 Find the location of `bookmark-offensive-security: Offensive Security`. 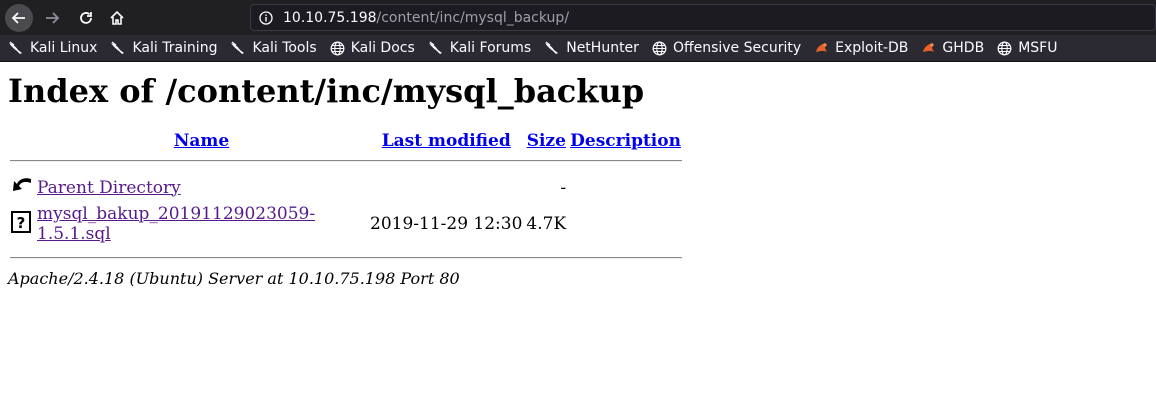

bookmark-offensive-security: Offensive Security is located at coordinates (726, 48).